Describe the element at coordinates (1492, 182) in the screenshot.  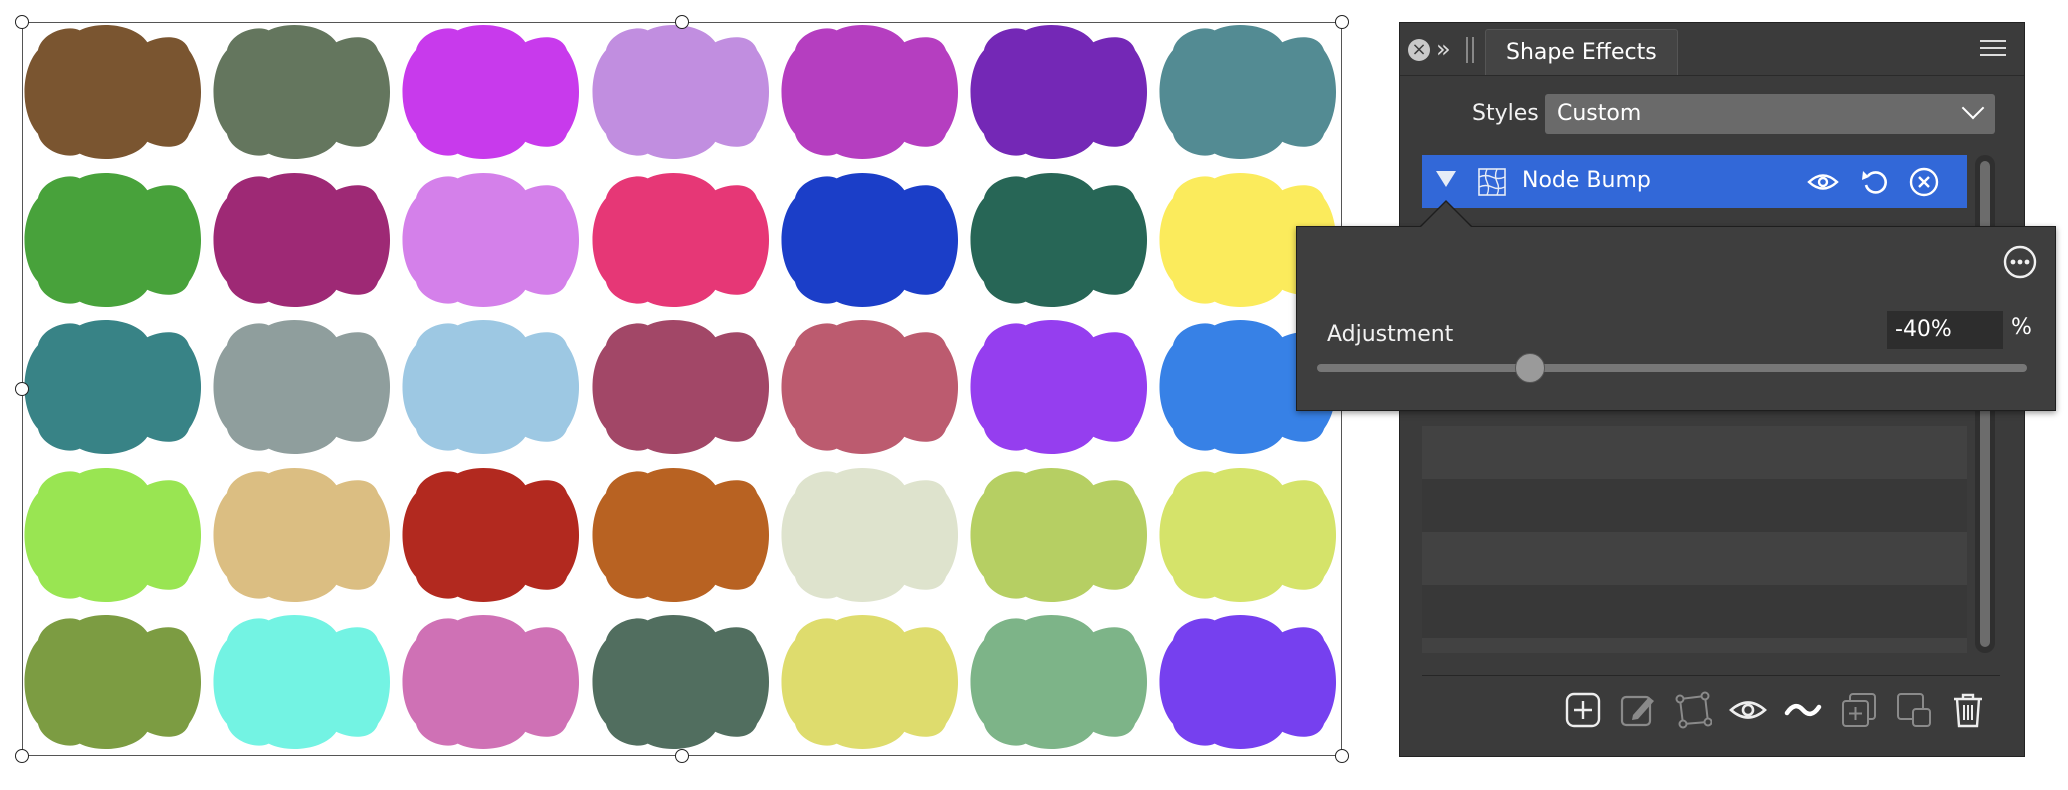
I see `node-bump-icon` at that location.